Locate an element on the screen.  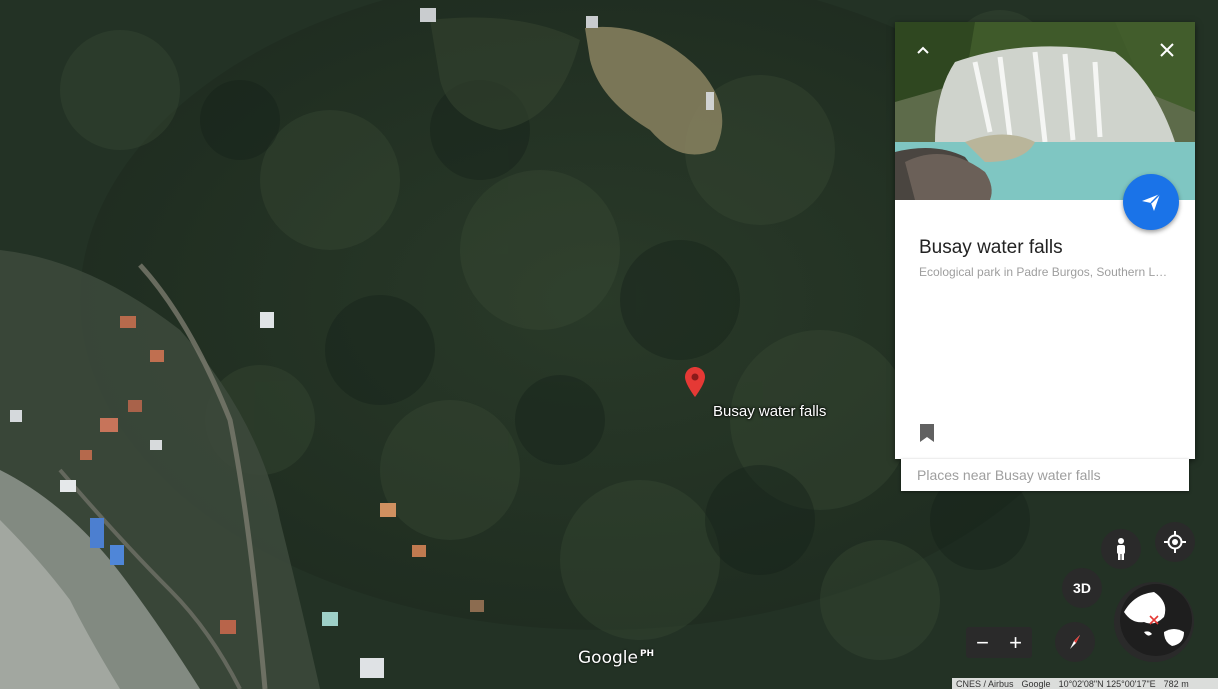
globe-minimap is located at coordinates (1154, 622).